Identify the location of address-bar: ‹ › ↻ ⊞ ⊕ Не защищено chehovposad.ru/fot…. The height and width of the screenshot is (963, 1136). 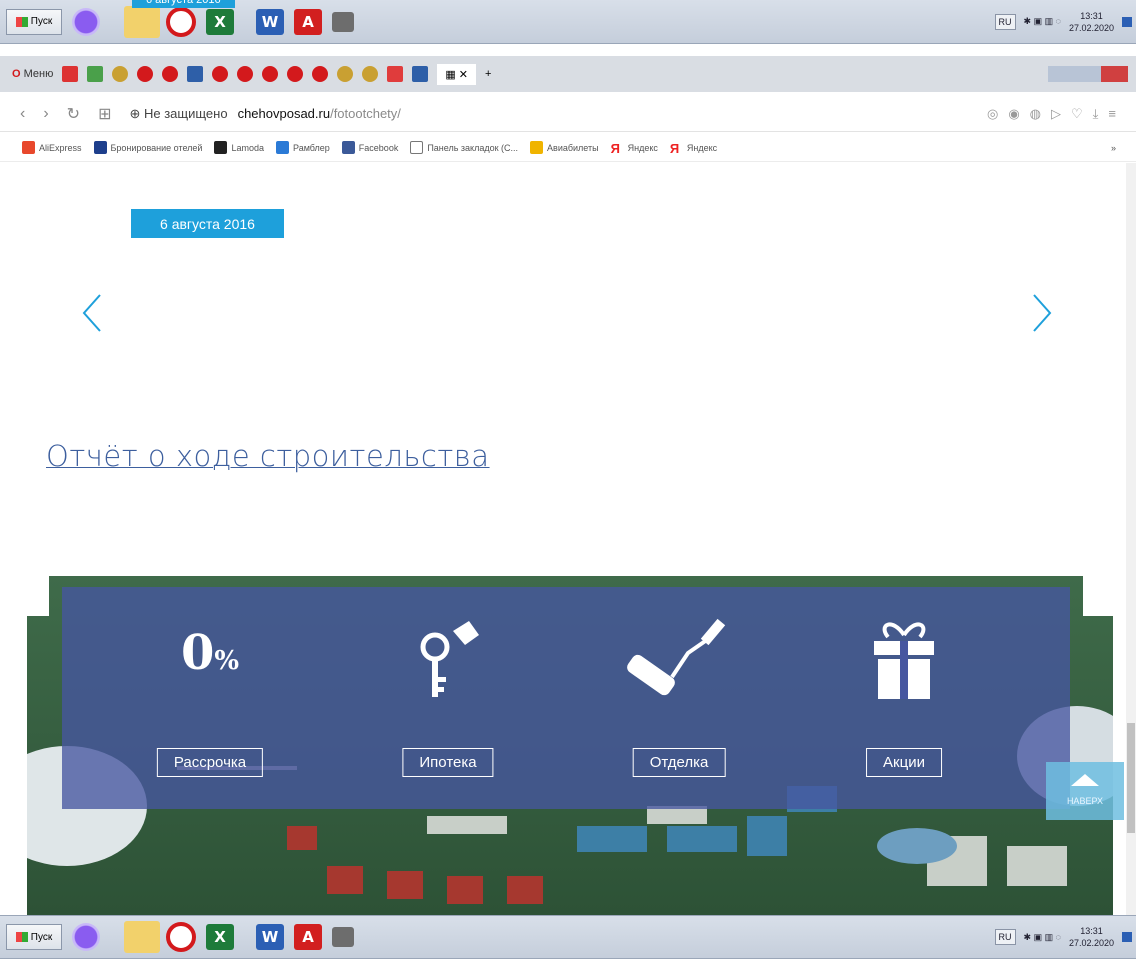
(568, 114).